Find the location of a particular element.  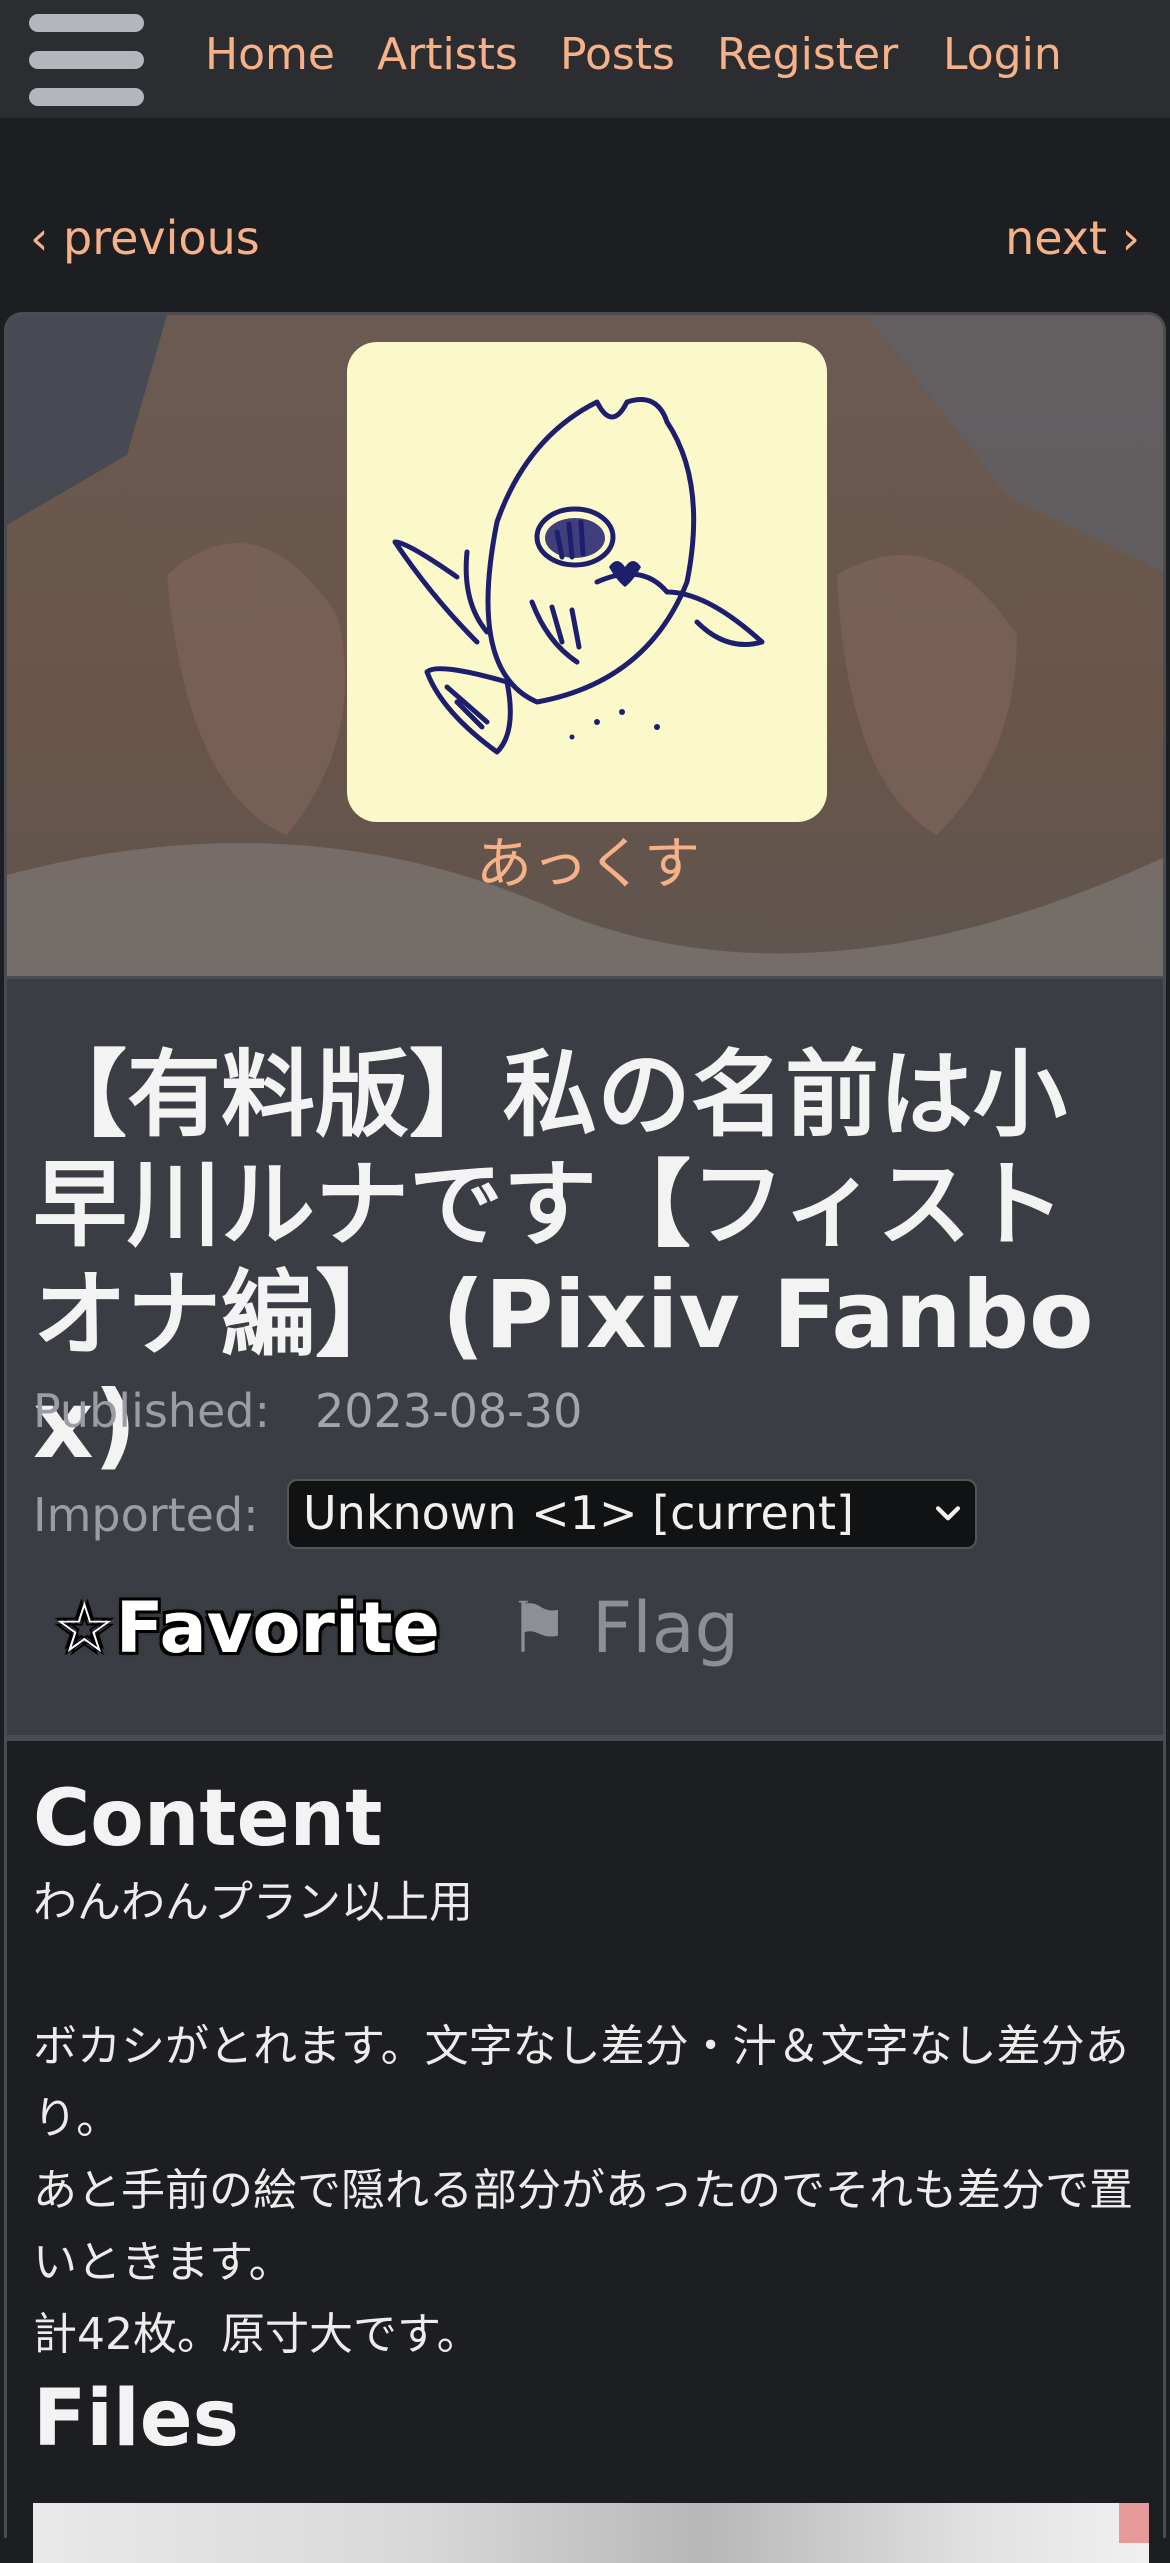

next-post-link: next › is located at coordinates (1072, 238).